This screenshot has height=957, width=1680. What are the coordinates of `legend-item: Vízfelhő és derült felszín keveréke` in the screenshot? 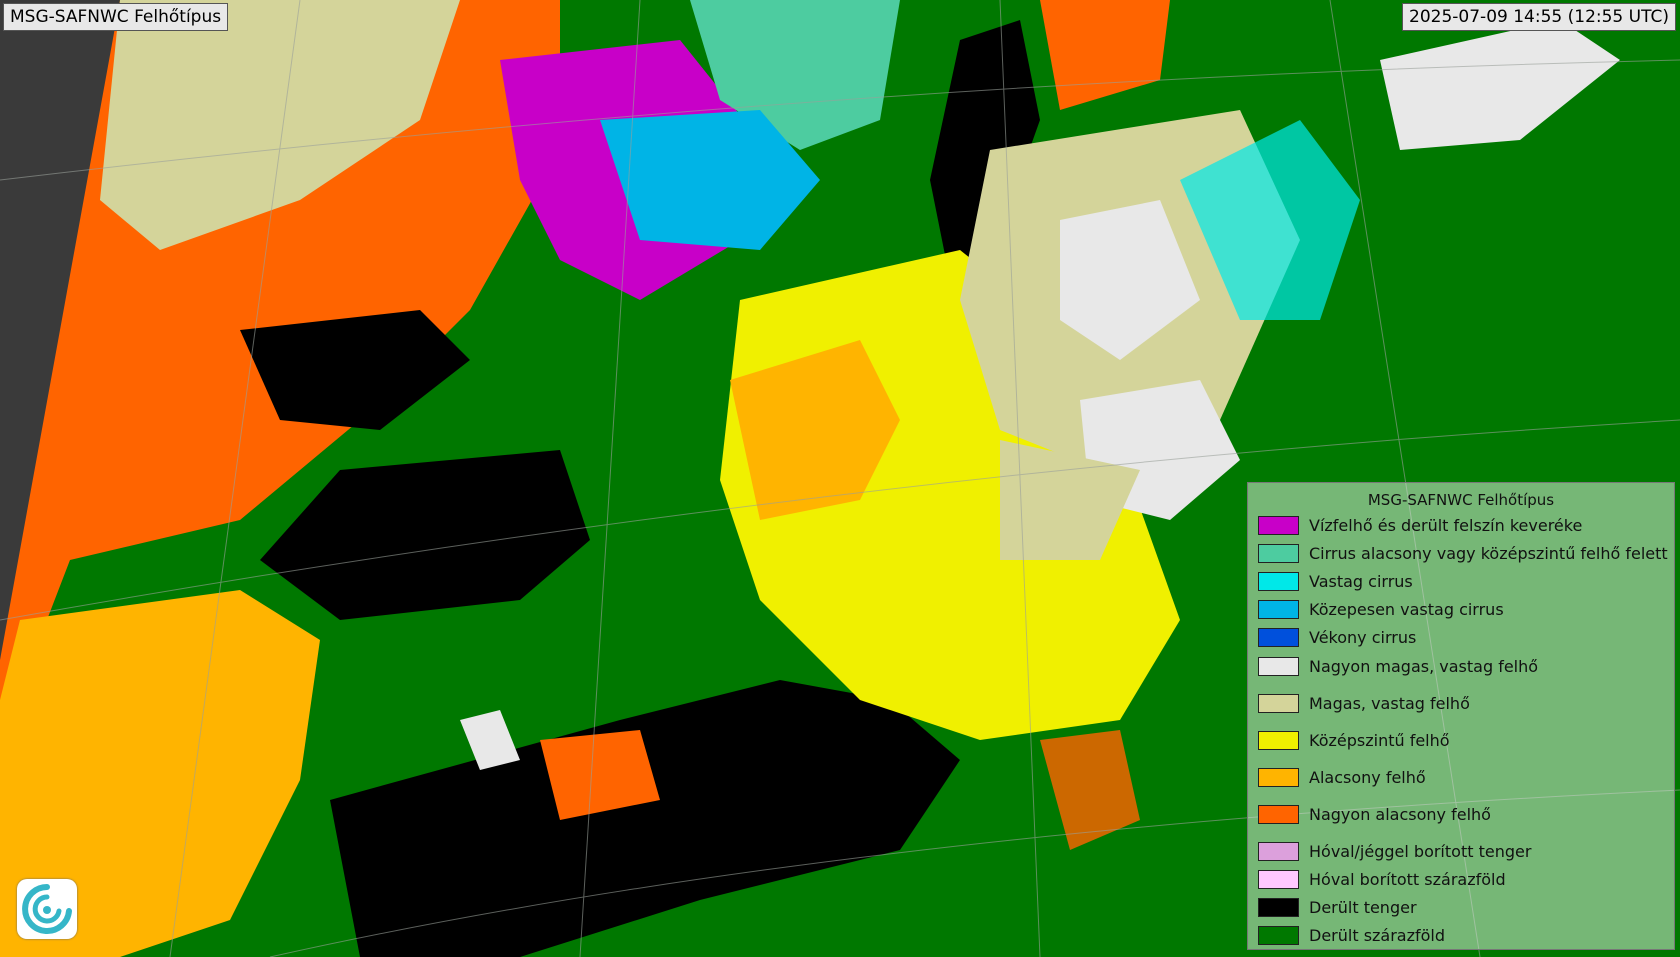 It's located at (1420, 525).